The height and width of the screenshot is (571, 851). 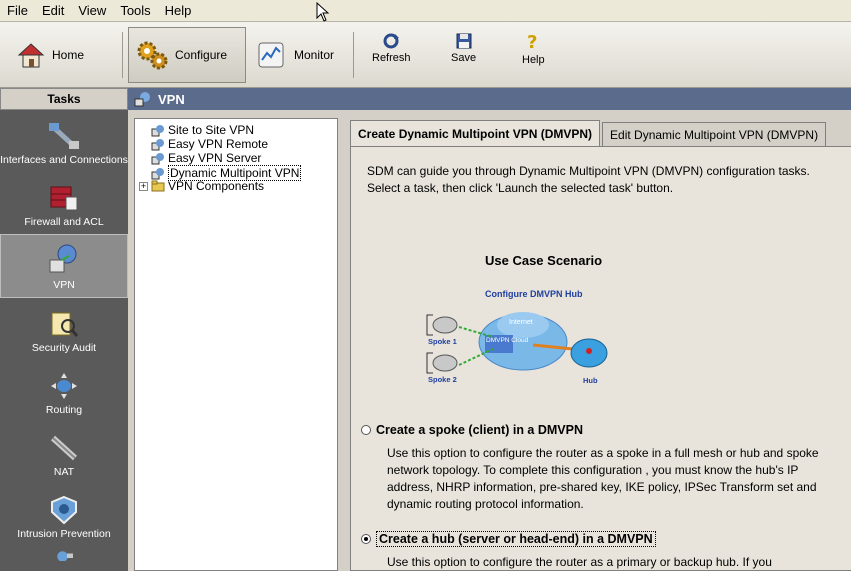 I want to click on task-intrusion-prevention: Intrusion Prevention, so click(x=64, y=515).